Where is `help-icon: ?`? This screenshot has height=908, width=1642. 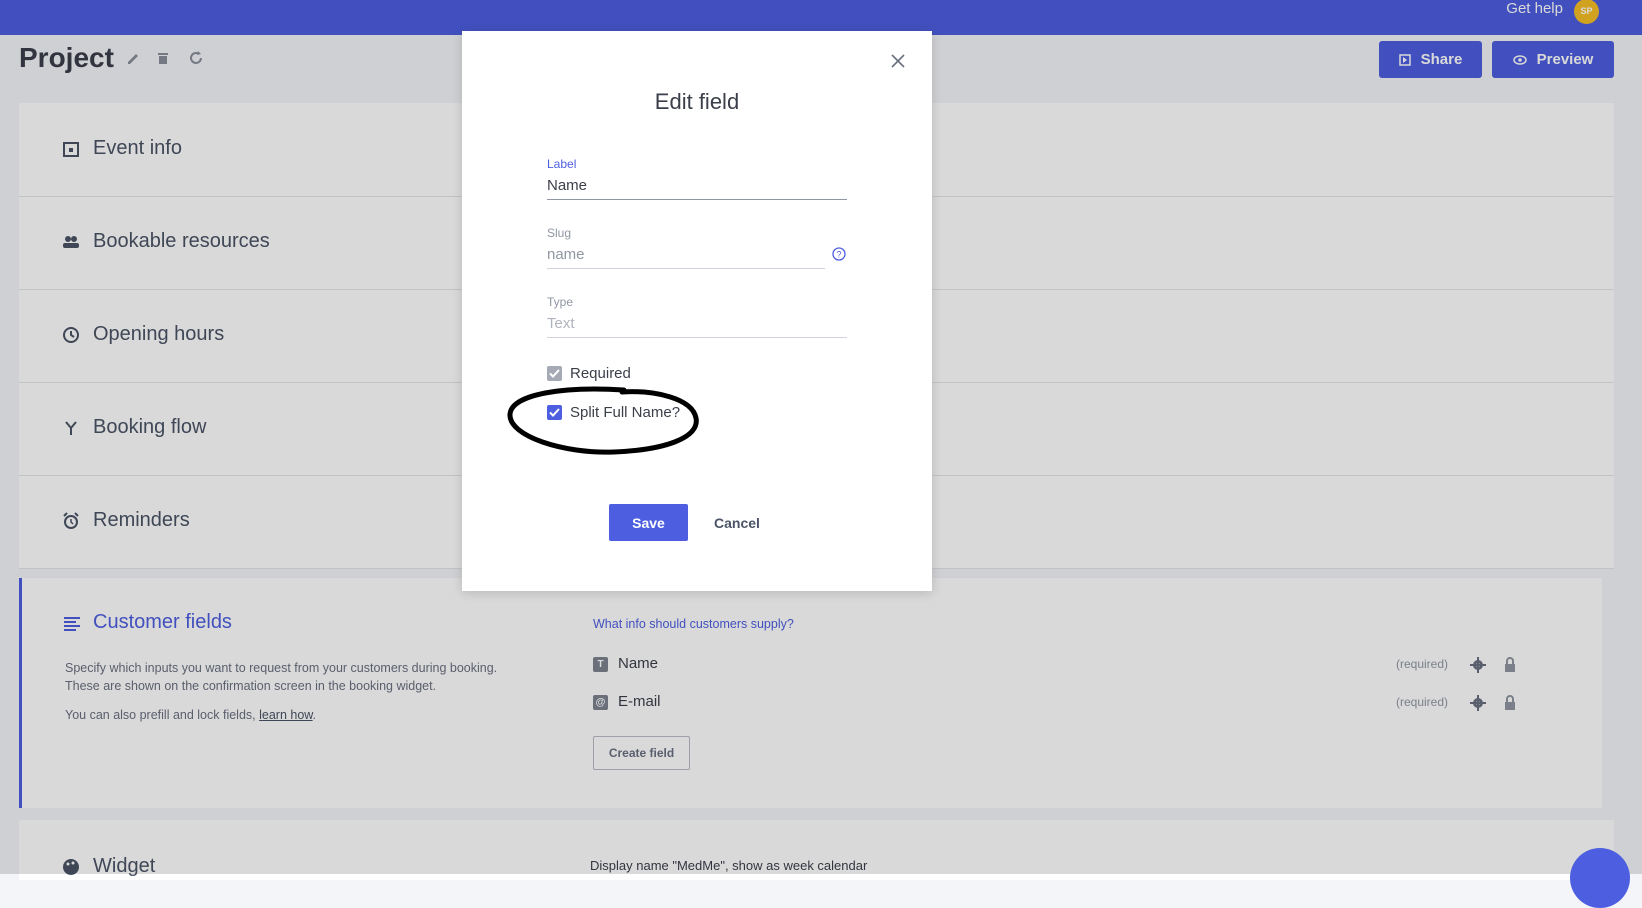 help-icon: ? is located at coordinates (839, 254).